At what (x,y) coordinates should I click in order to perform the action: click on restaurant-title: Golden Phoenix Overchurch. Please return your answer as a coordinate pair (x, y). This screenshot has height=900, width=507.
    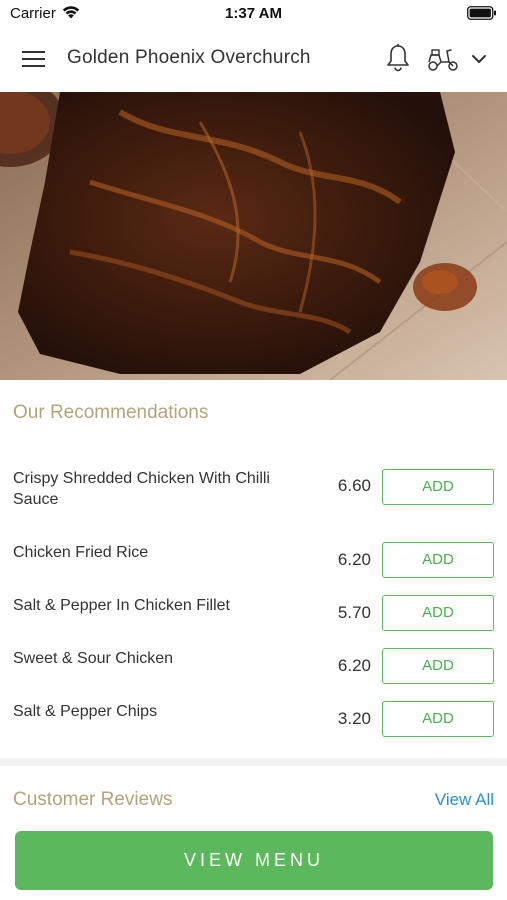
    Looking at the image, I should click on (189, 57).